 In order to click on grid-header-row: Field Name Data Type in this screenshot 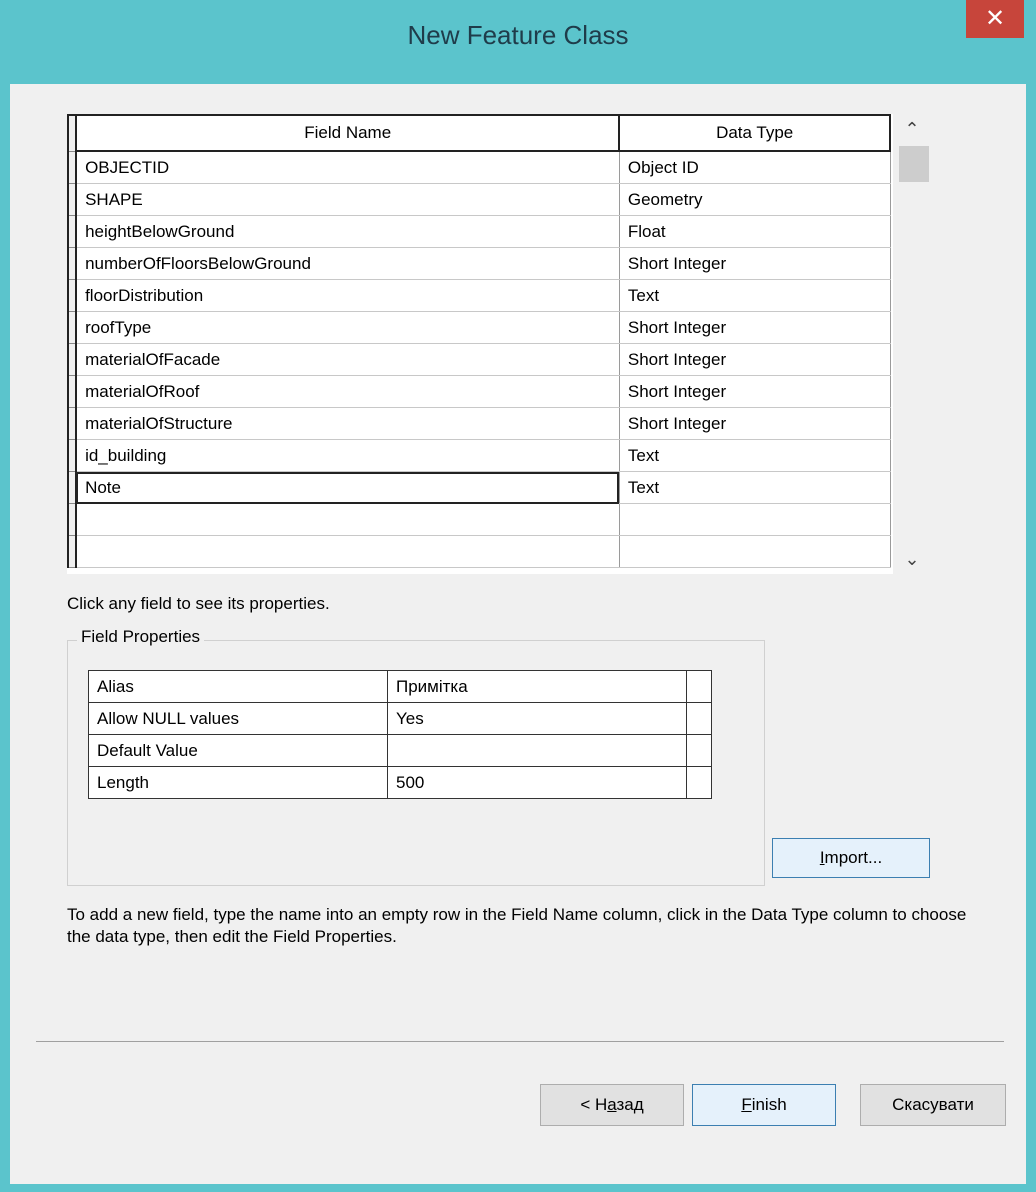, I will do `click(479, 133)`.